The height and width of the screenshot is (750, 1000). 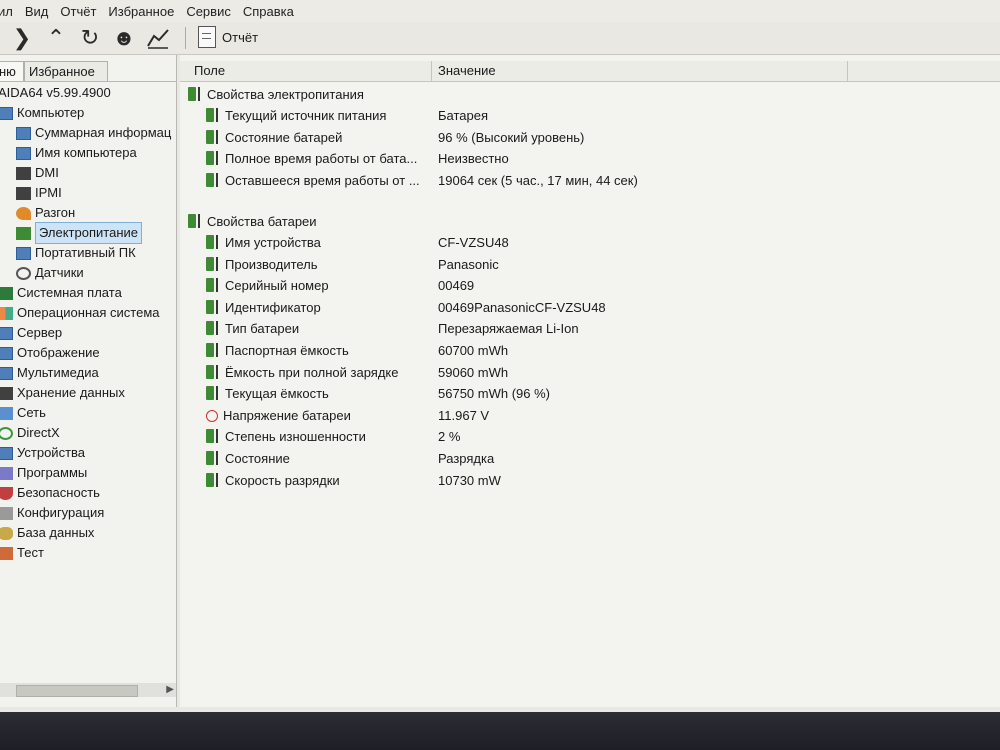 What do you see at coordinates (23, 273) in the screenshot?
I see `gauge-icon` at bounding box center [23, 273].